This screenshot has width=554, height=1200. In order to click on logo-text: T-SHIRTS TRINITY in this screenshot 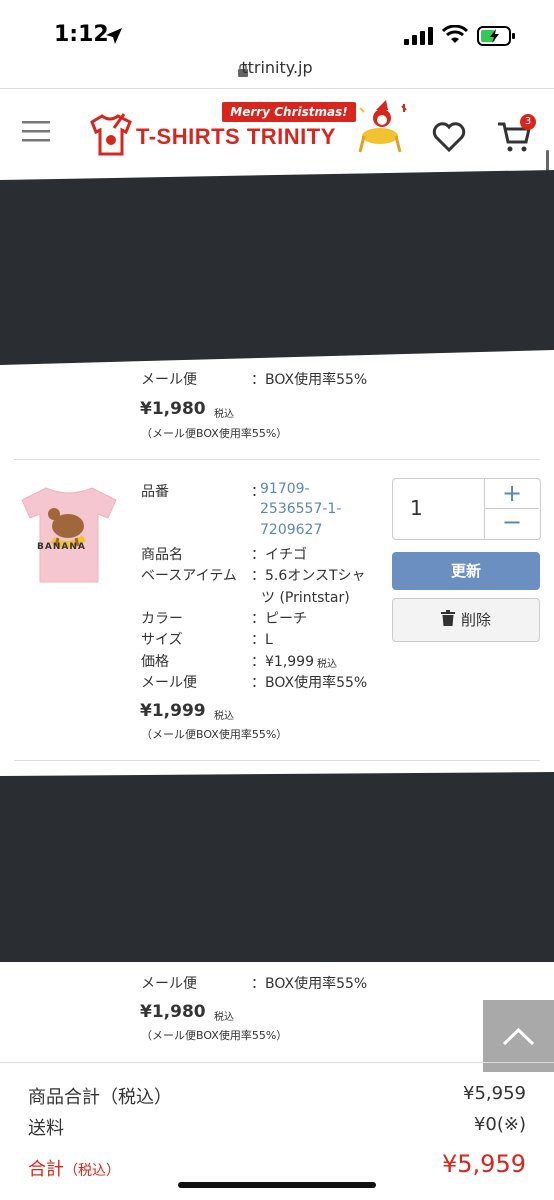, I will do `click(236, 136)`.